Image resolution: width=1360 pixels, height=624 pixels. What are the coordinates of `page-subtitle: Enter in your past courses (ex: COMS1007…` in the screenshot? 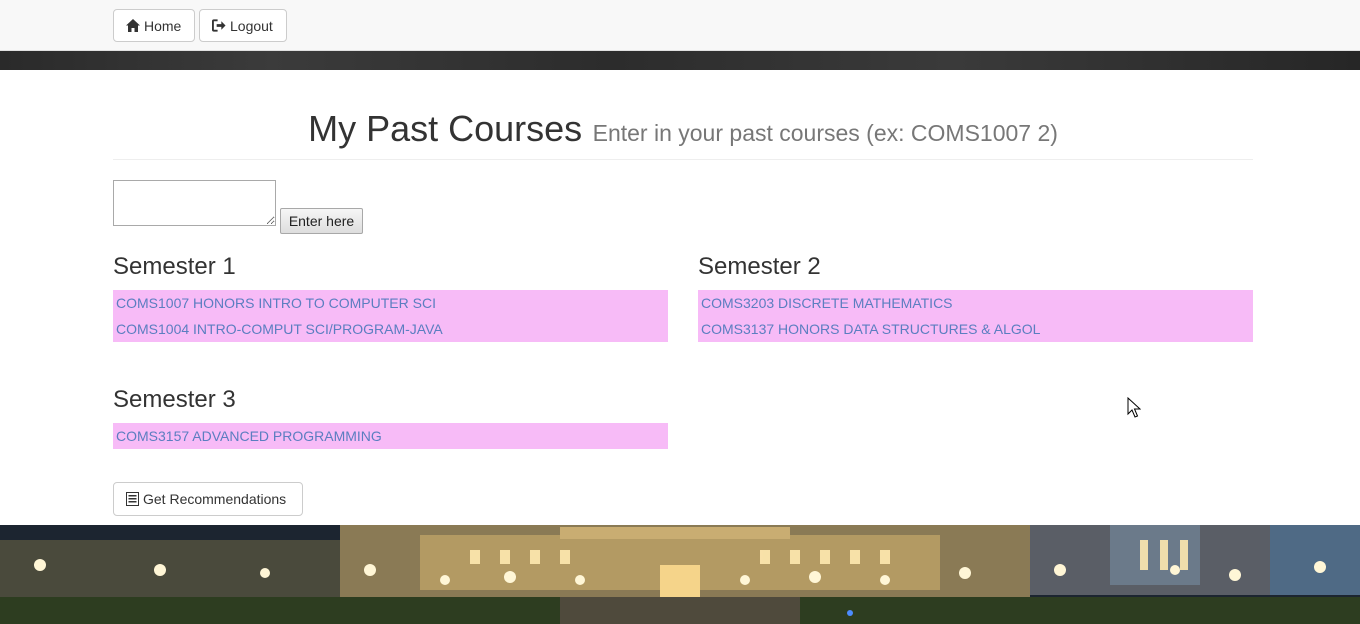 It's located at (825, 133).